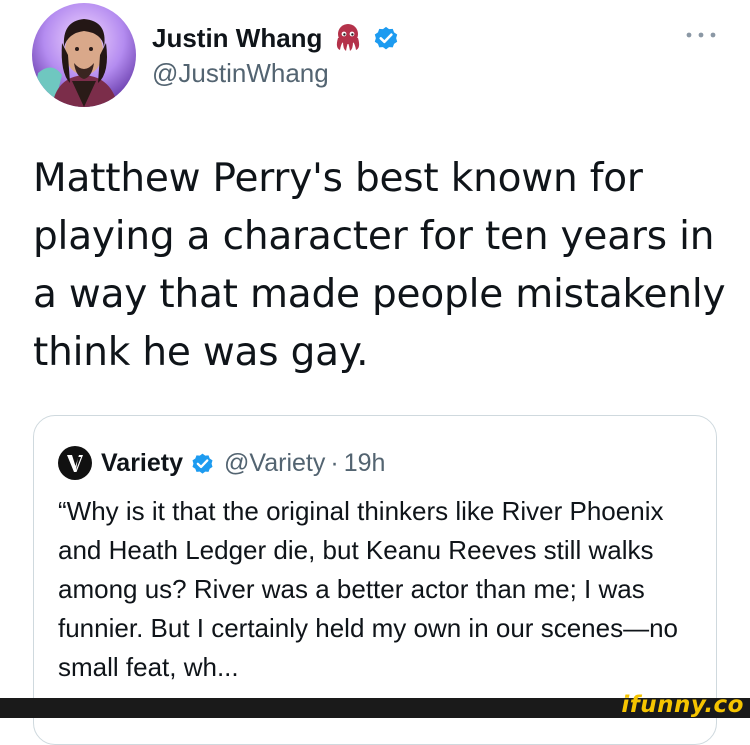 The height and width of the screenshot is (745, 750). What do you see at coordinates (682, 705) in the screenshot?
I see `ifunny-watermark: ifunny.co` at bounding box center [682, 705].